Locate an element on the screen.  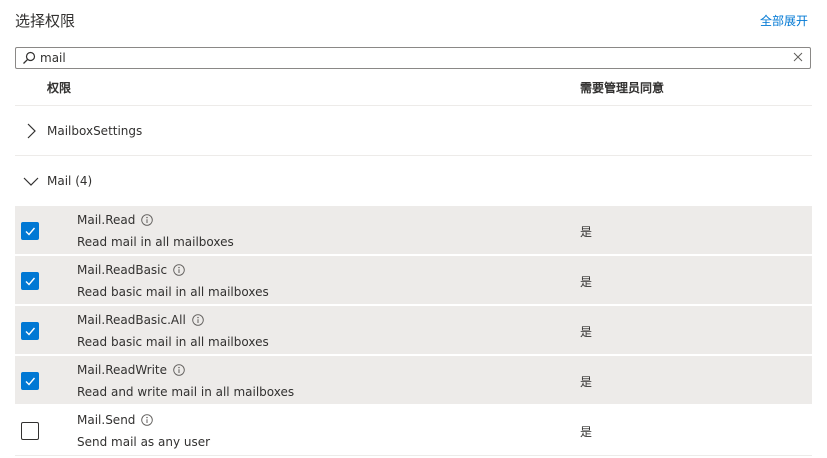
panel-title: 选择权限 is located at coordinates (45, 21).